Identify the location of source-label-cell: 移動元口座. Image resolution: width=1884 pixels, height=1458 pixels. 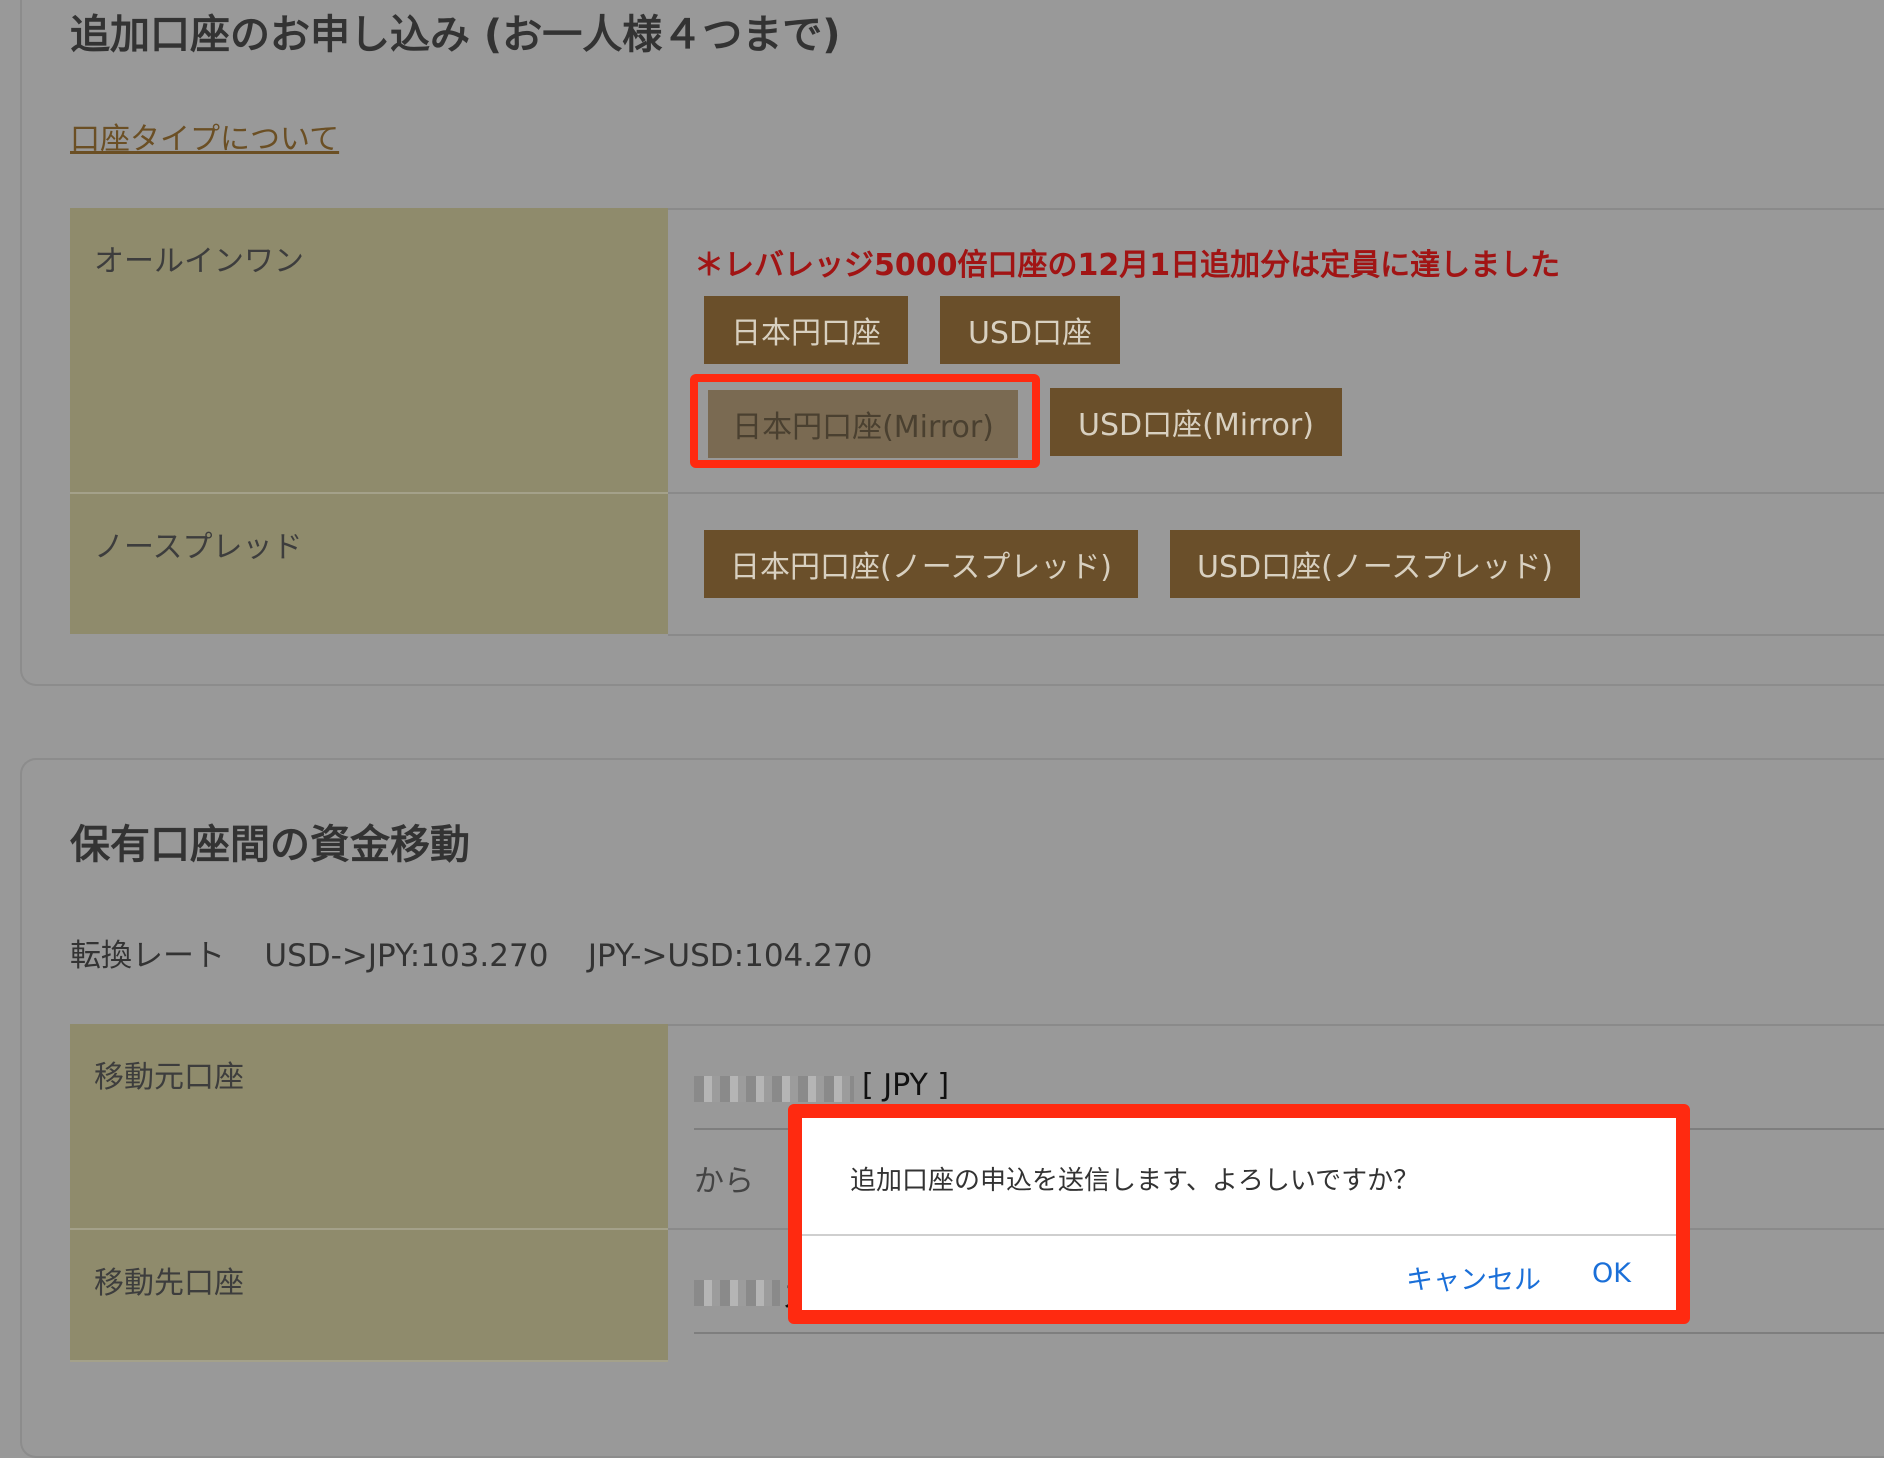
(369, 1126).